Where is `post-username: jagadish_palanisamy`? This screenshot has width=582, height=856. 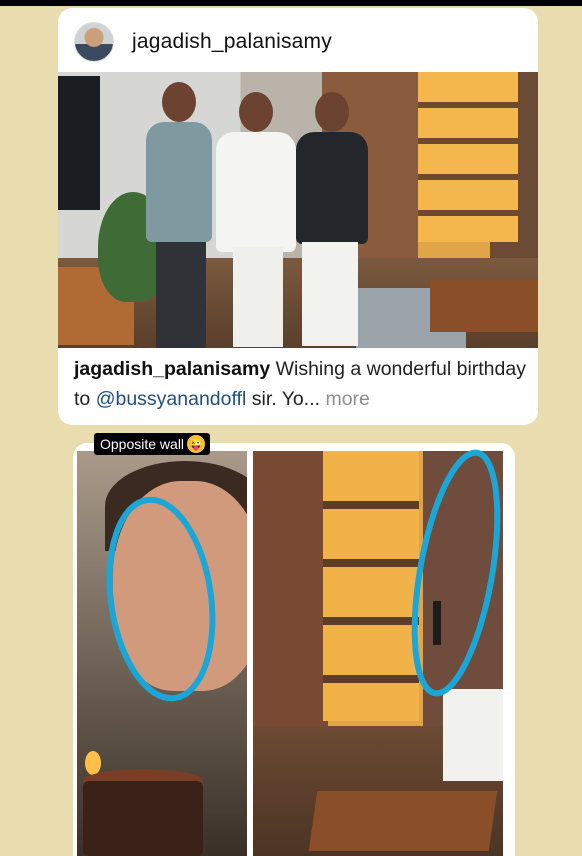 post-username: jagadish_palanisamy is located at coordinates (232, 42).